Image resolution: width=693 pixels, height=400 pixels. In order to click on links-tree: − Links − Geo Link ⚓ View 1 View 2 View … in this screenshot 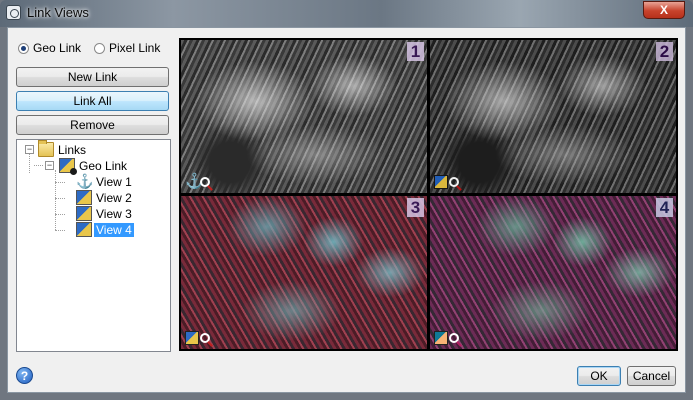, I will do `click(93, 245)`.